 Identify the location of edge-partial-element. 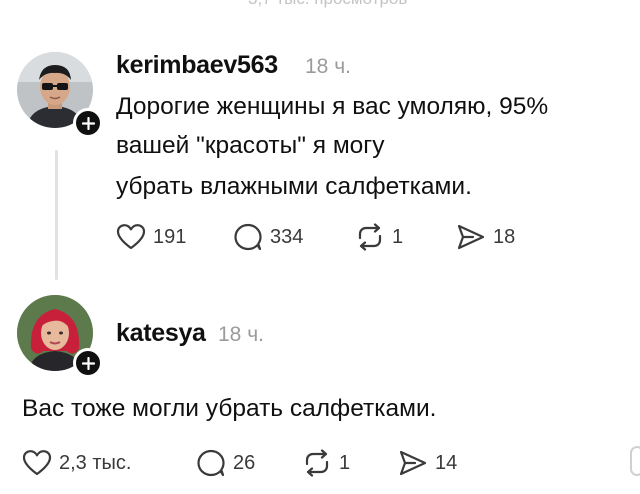
(635, 461).